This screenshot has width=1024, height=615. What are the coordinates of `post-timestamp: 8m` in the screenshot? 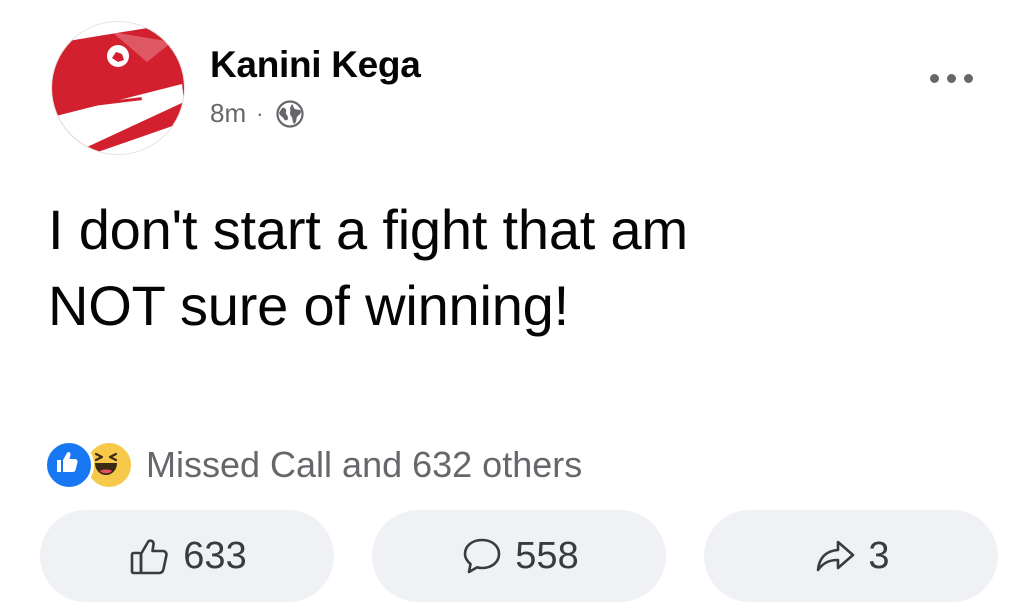 It's located at (228, 113).